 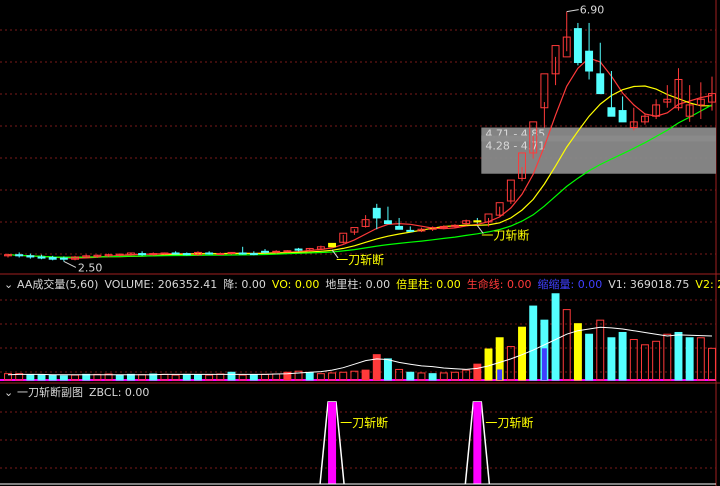 I want to click on volume-stat: 降: 0.00, so click(x=244, y=284).